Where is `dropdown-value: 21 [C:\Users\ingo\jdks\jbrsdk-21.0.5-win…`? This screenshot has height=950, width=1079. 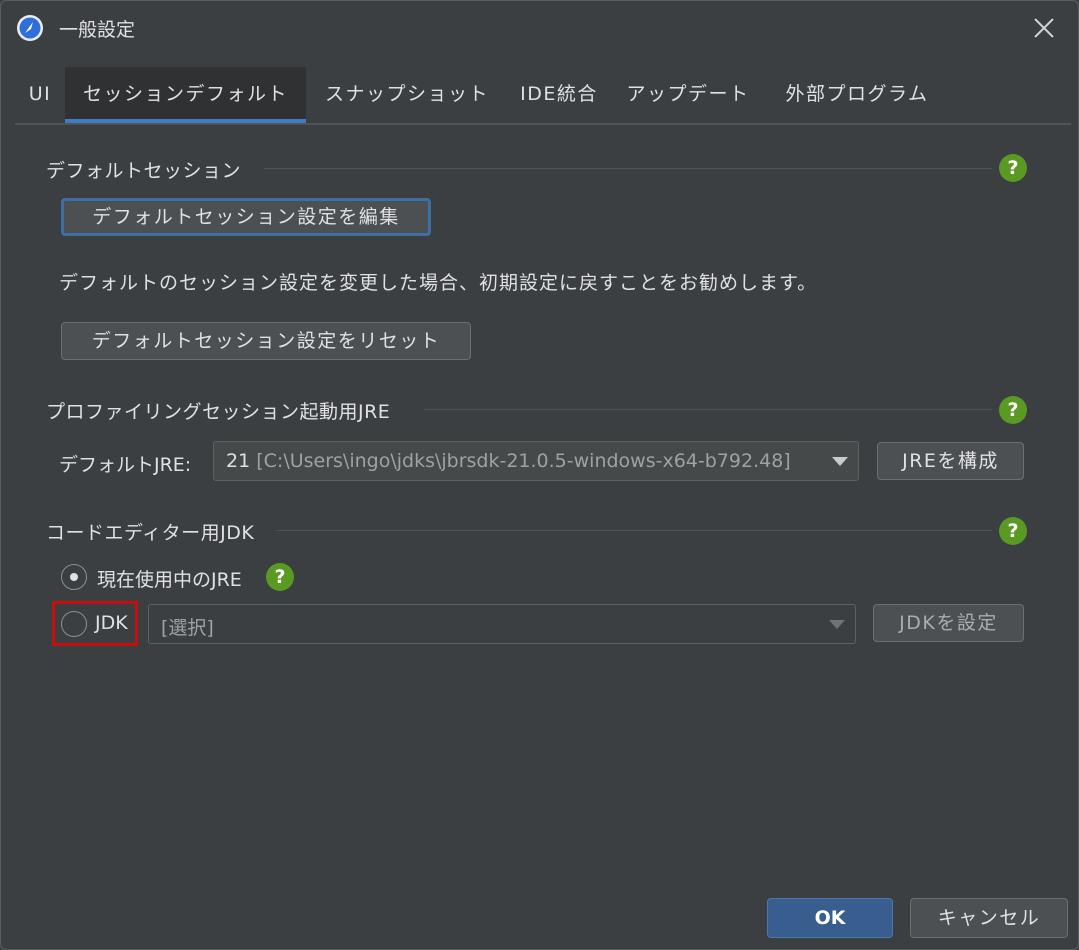
dropdown-value: 21 [C:\Users\ingo\jdks\jbrsdk-21.0.5-win… is located at coordinates (508, 461).